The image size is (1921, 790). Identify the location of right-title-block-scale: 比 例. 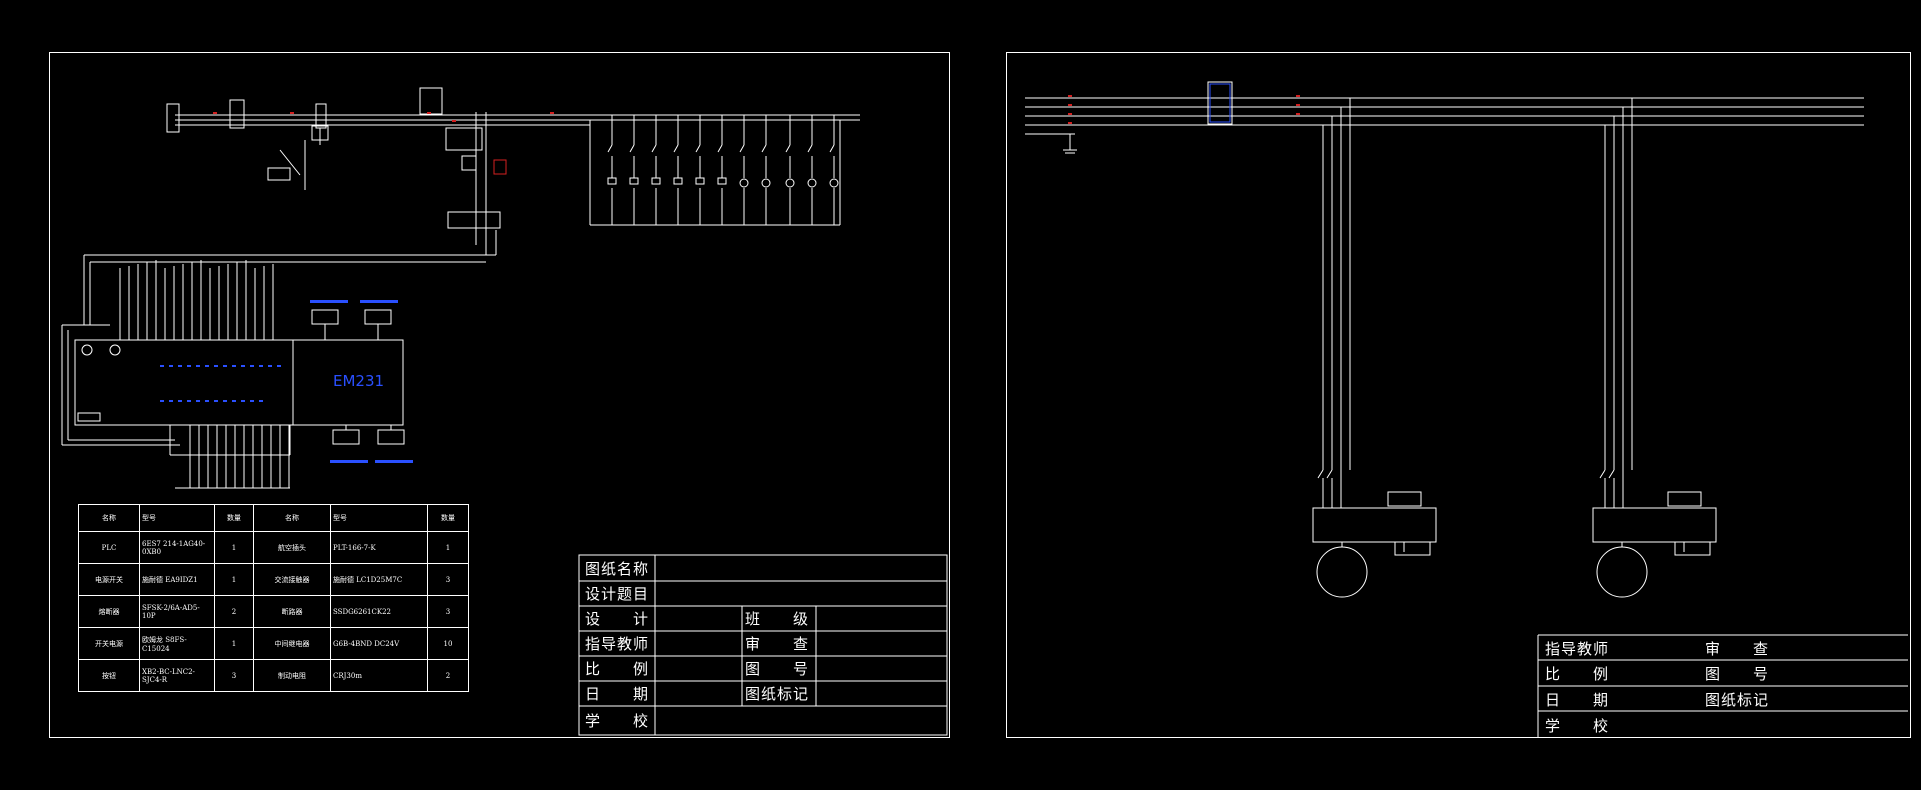
(1577, 674).